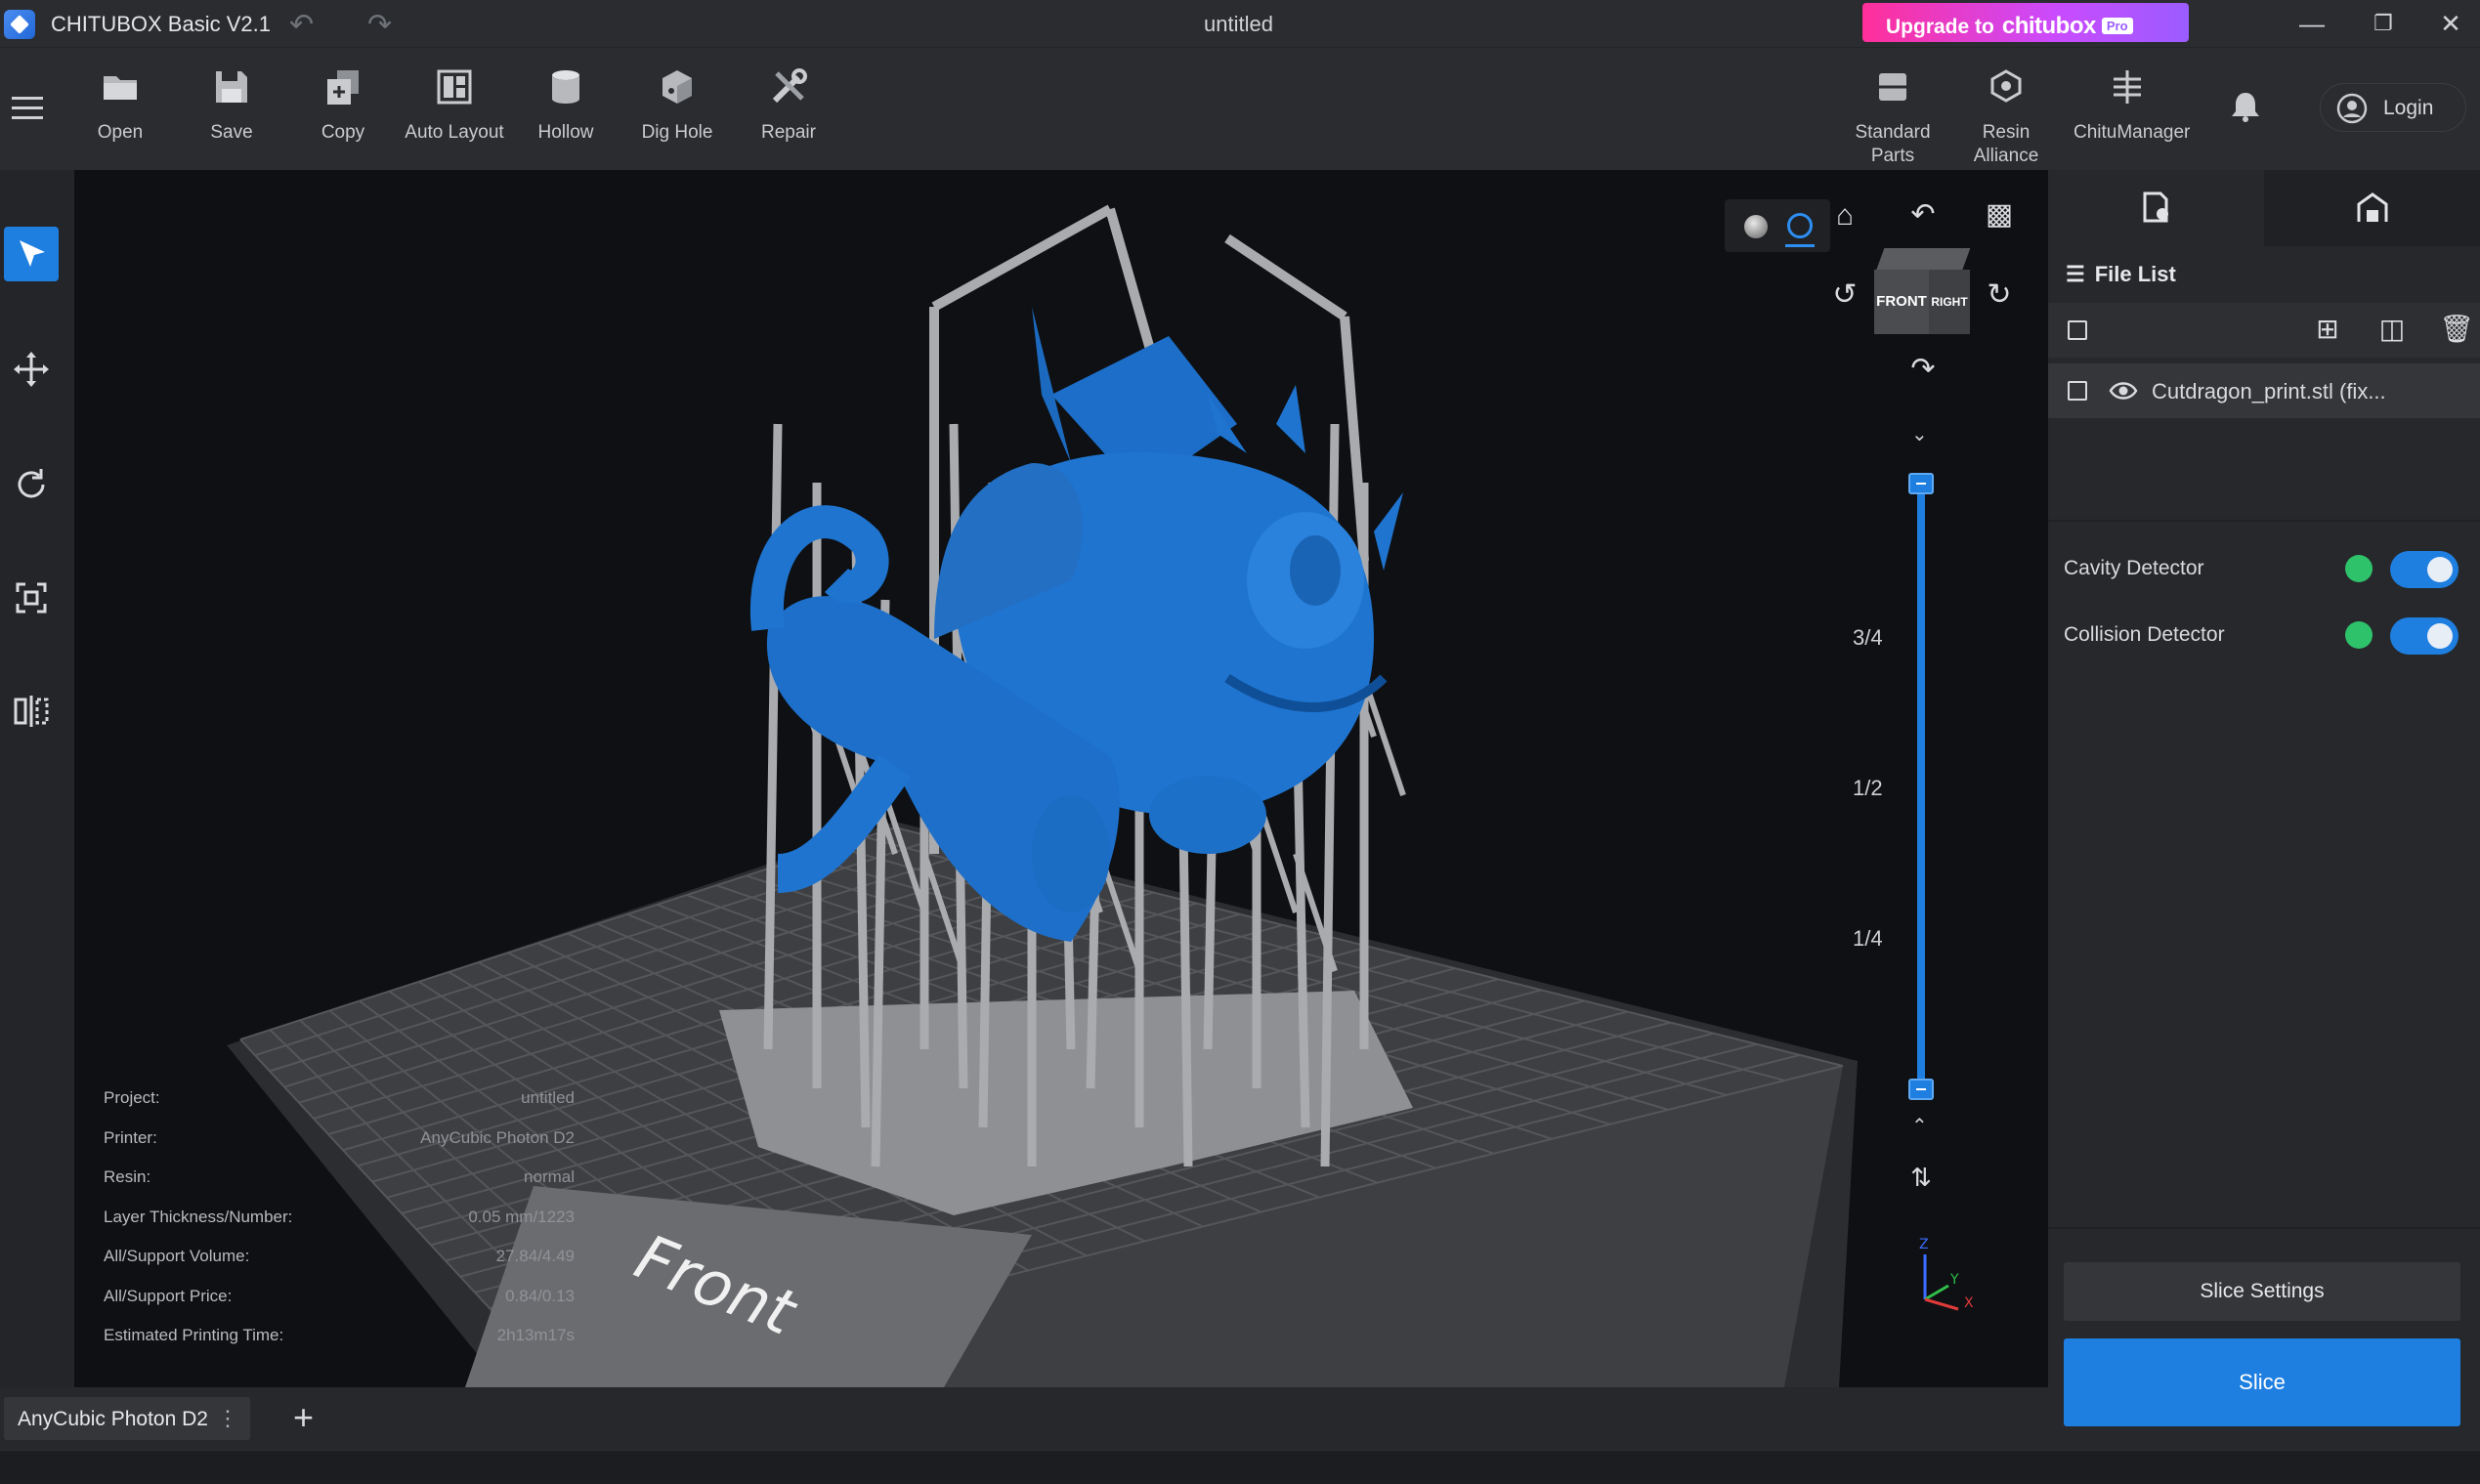  What do you see at coordinates (2156, 208) in the screenshot?
I see `tab-file-settings` at bounding box center [2156, 208].